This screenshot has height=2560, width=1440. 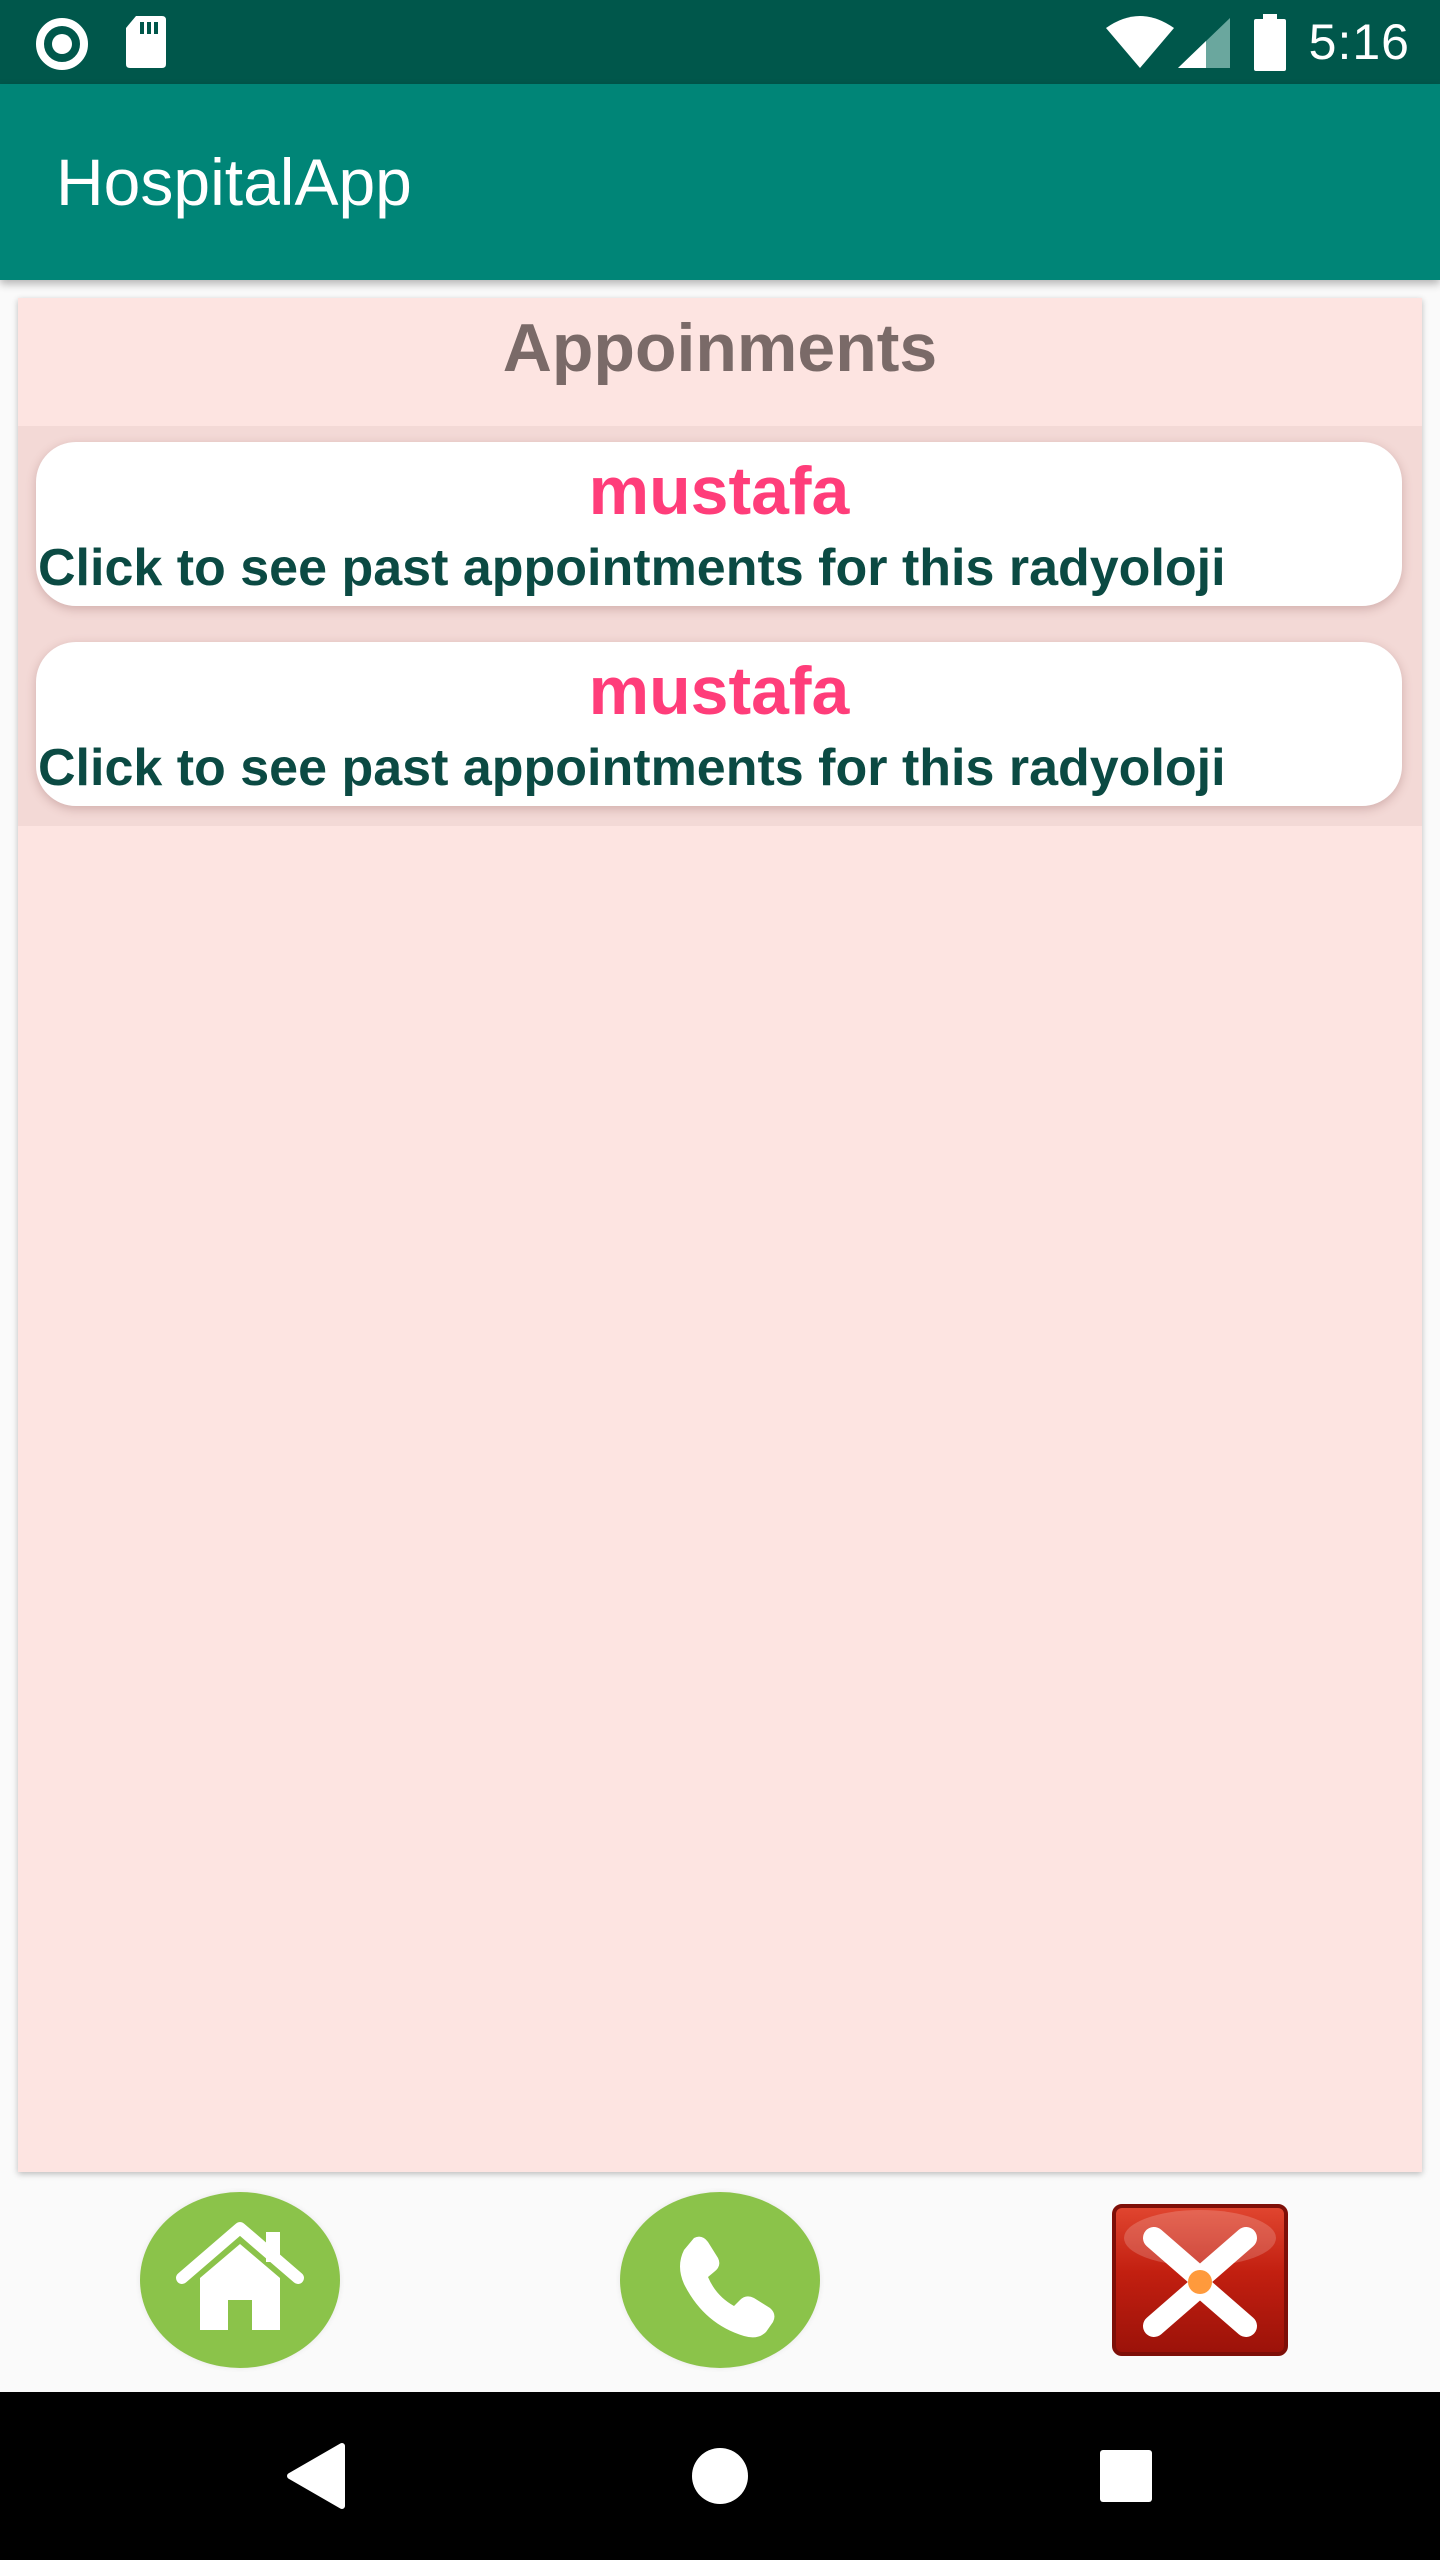 What do you see at coordinates (720, 42) in the screenshot?
I see `status-bar: 5:16` at bounding box center [720, 42].